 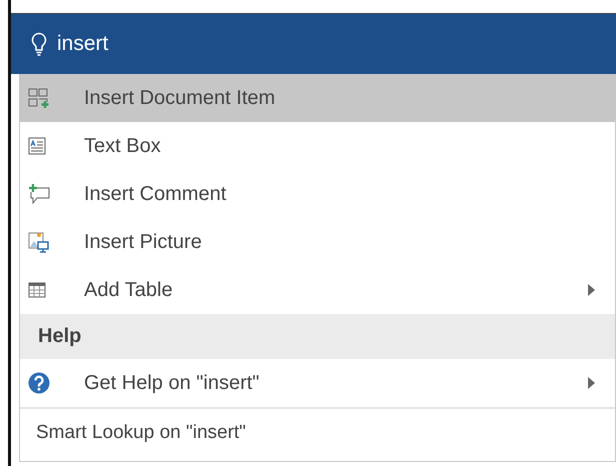 What do you see at coordinates (317, 336) in the screenshot?
I see `section-header: Help` at bounding box center [317, 336].